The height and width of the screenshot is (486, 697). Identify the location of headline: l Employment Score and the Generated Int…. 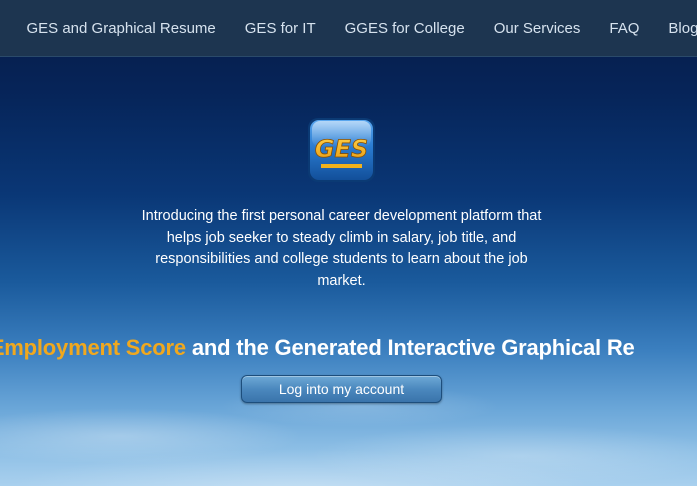
(317, 348).